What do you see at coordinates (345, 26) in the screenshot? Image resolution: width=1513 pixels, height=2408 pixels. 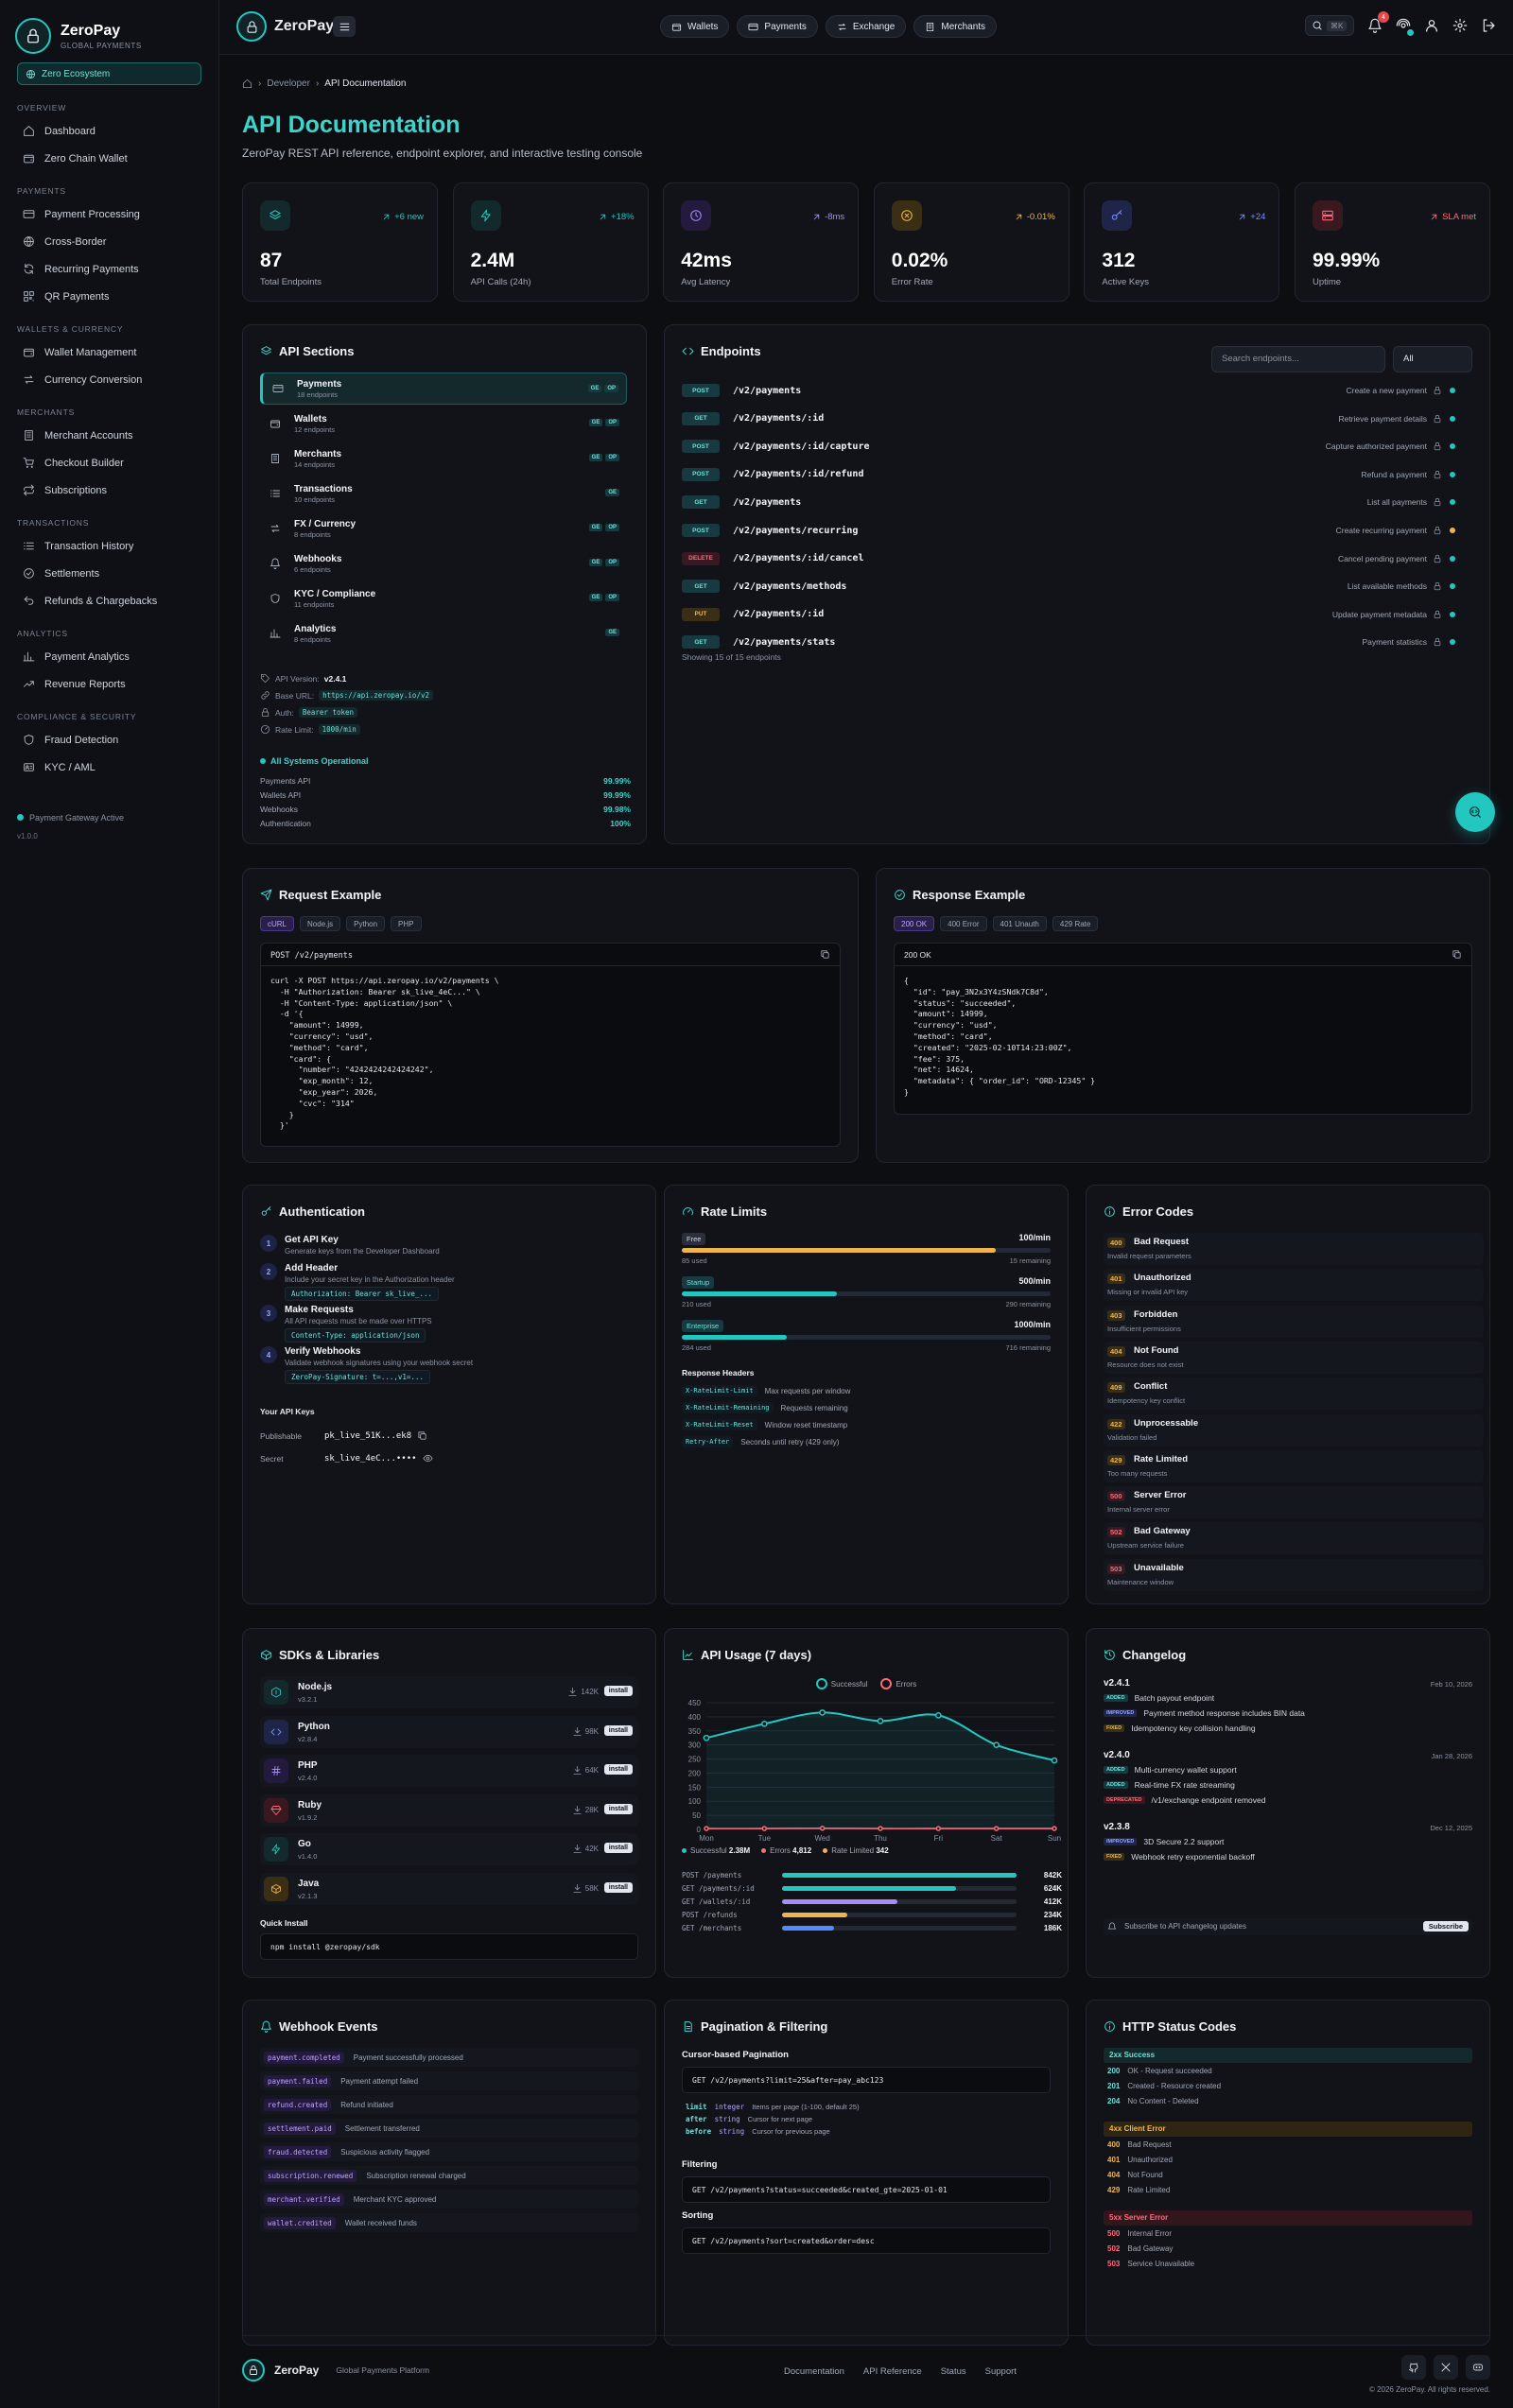 I see `menu-toggle-button` at bounding box center [345, 26].